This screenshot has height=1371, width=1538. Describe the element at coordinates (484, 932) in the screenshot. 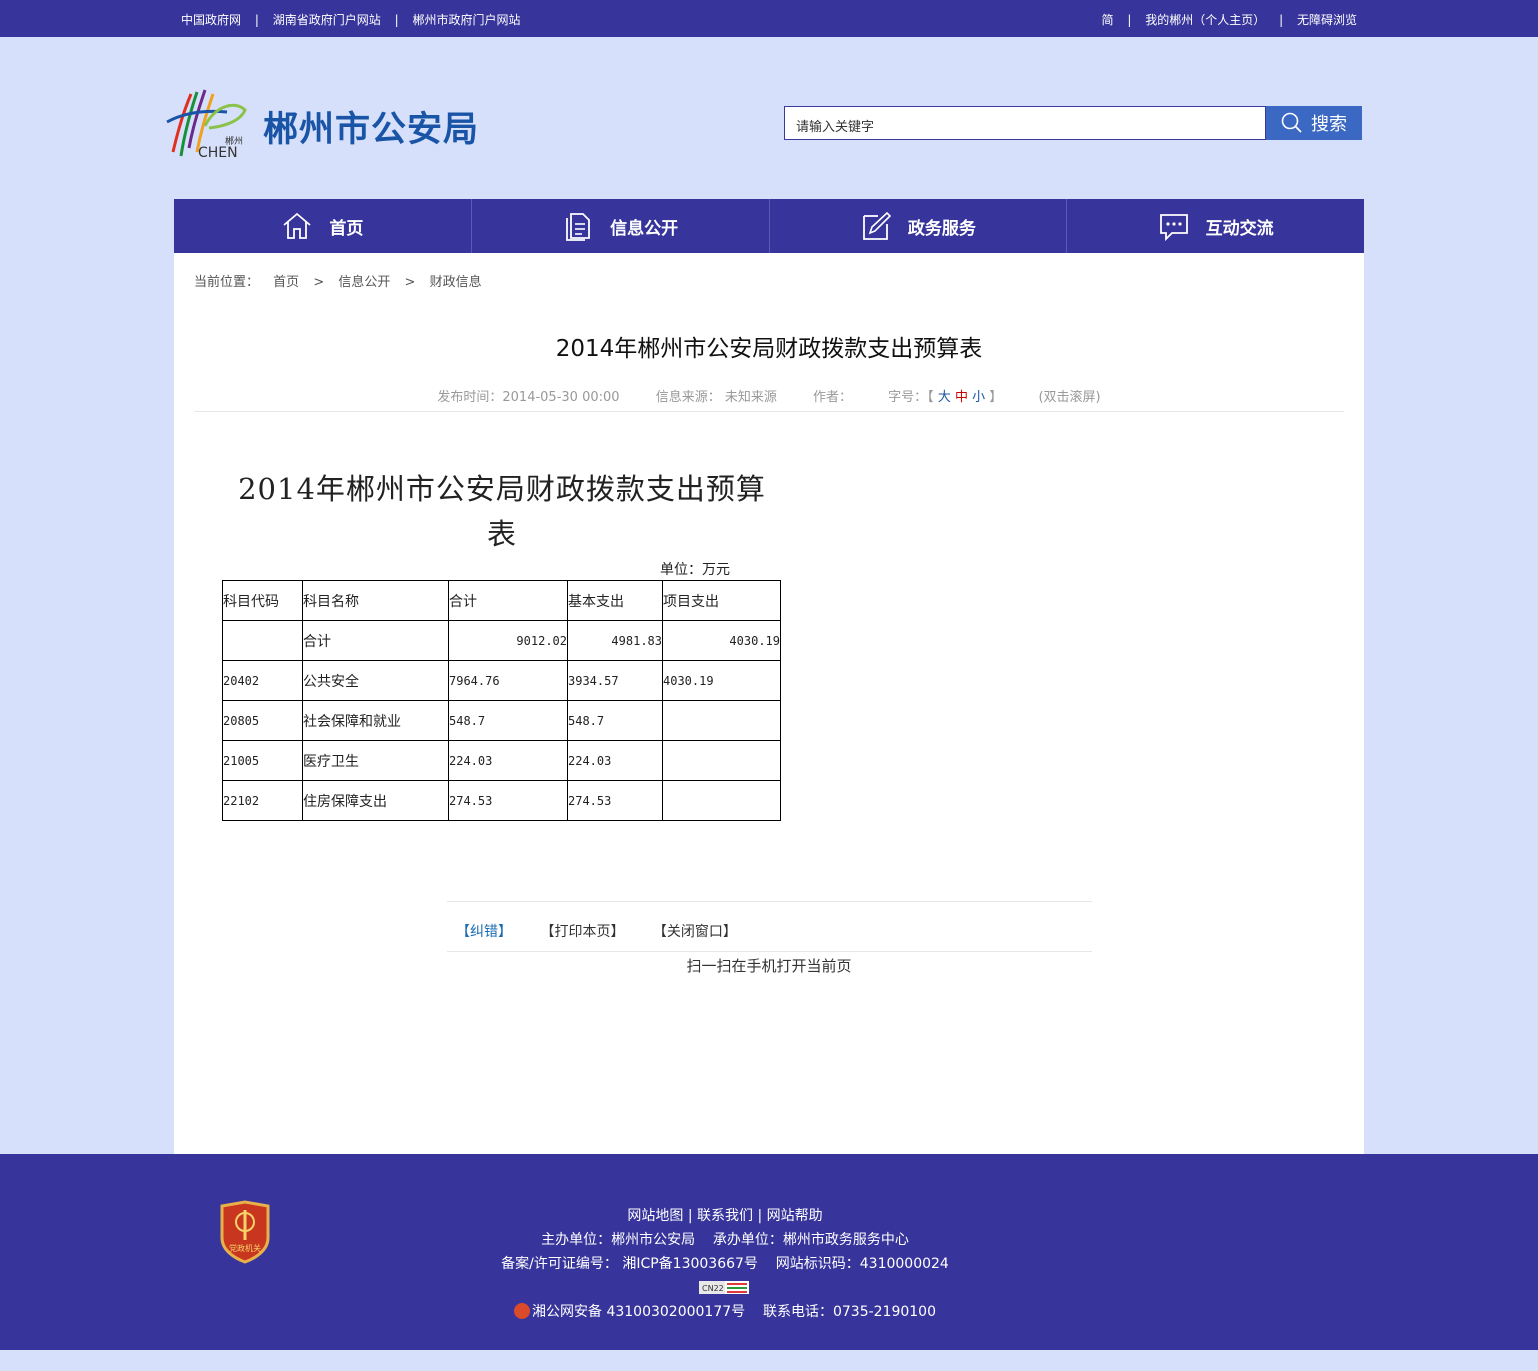

I see `report-error-link: 【纠错】` at that location.